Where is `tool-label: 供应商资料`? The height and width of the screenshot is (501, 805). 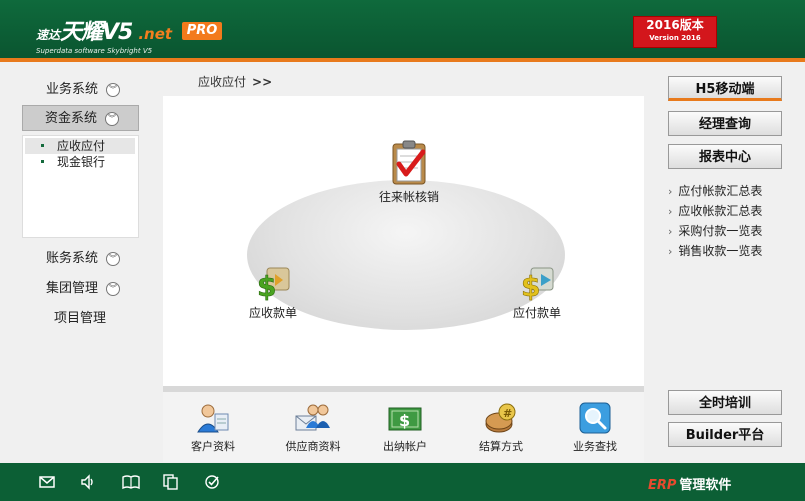
tool-label: 供应商资料 is located at coordinates (313, 446).